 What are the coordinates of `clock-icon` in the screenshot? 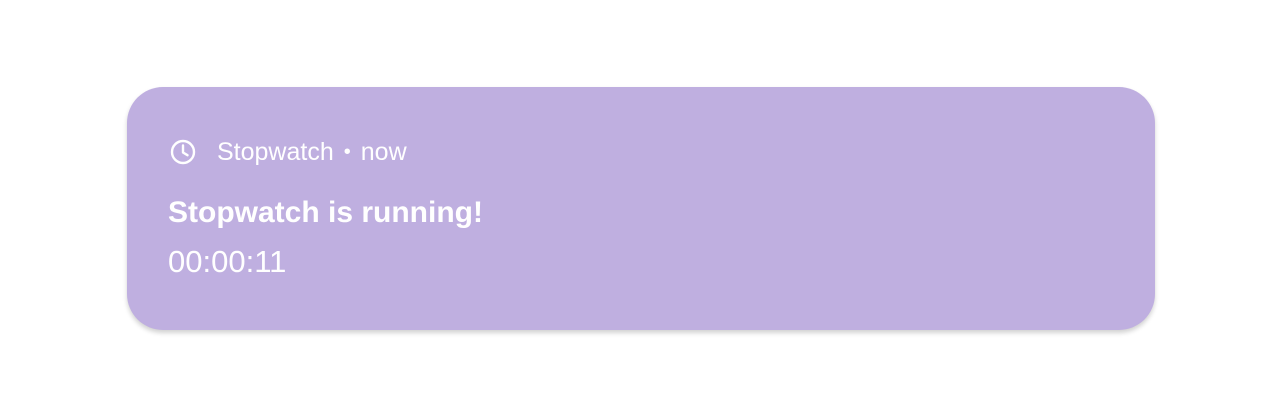 It's located at (183, 152).